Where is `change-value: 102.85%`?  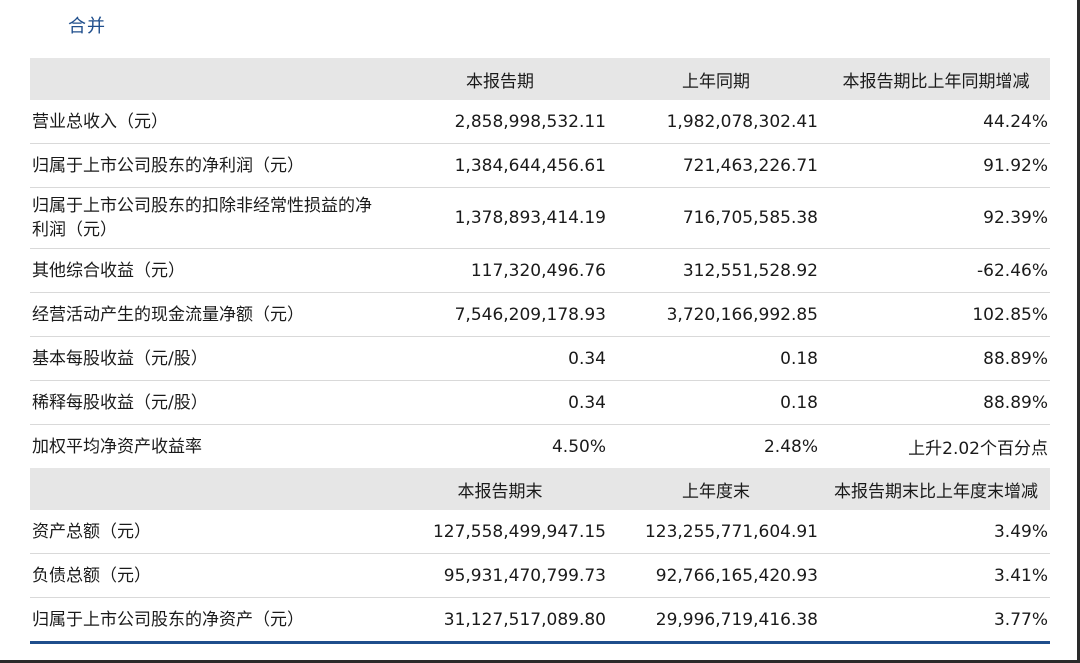
change-value: 102.85% is located at coordinates (936, 314).